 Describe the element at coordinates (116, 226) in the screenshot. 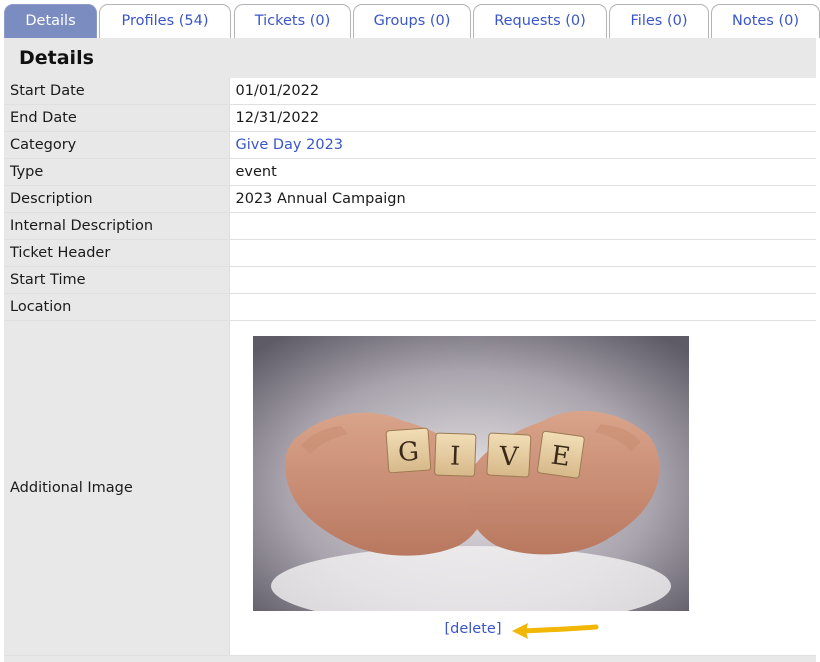

I see `row-label: Internal Description` at that location.